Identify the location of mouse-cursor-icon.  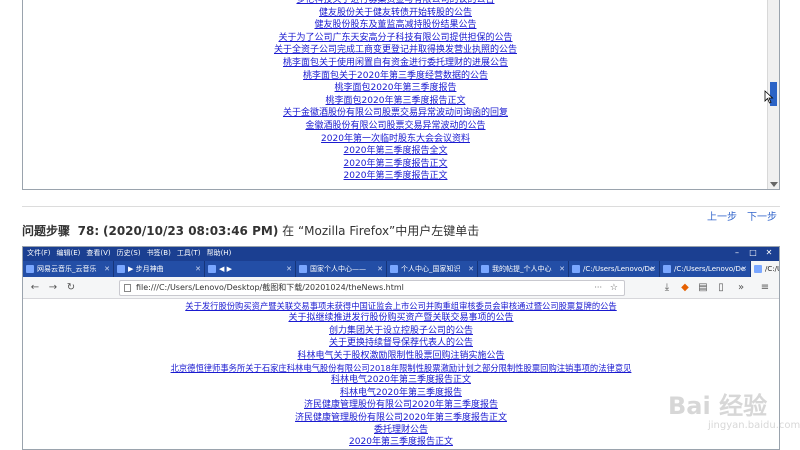
(769, 97).